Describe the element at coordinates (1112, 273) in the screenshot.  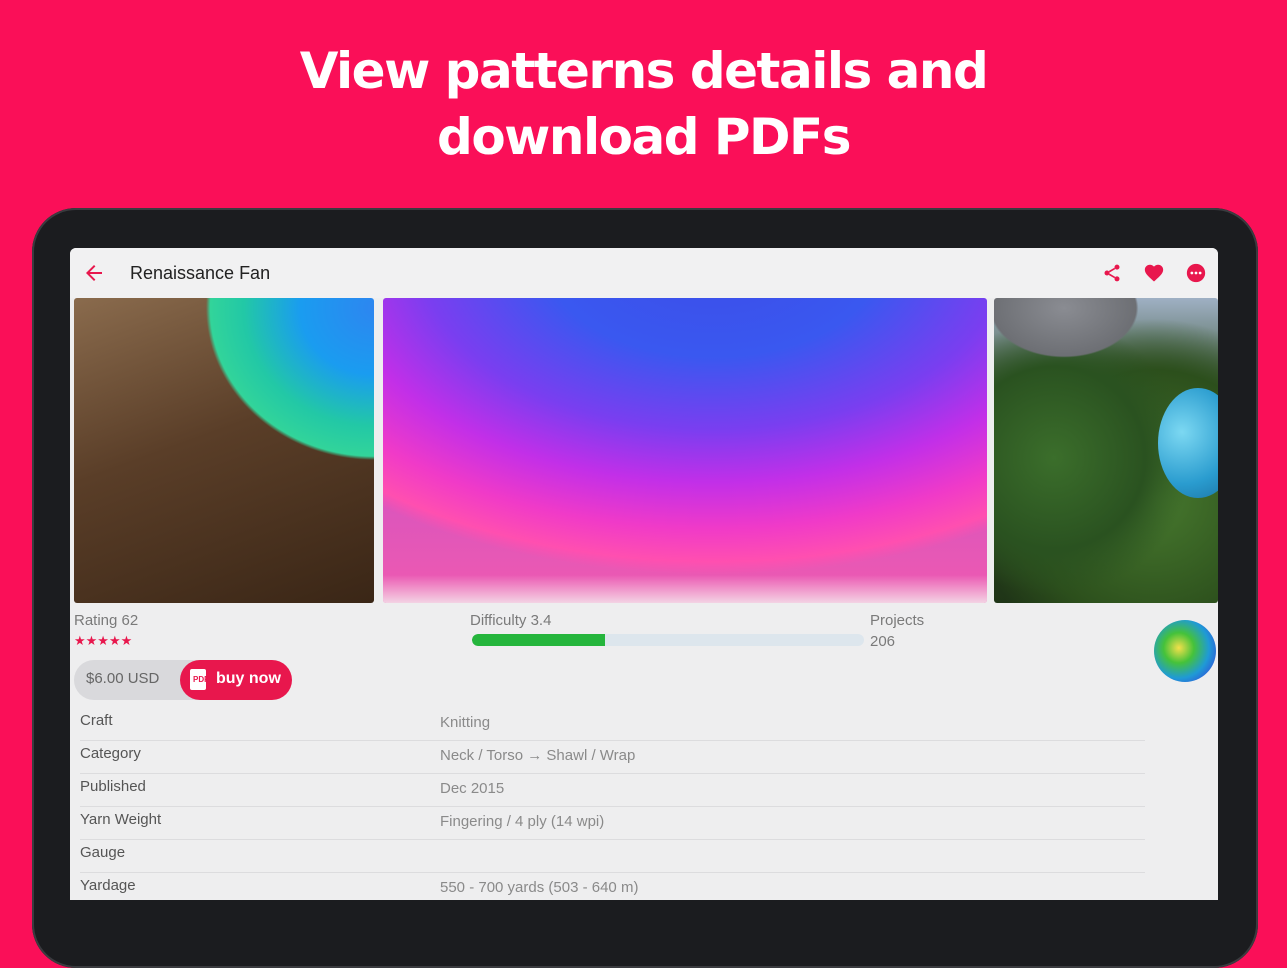
I see `share-icon` at that location.